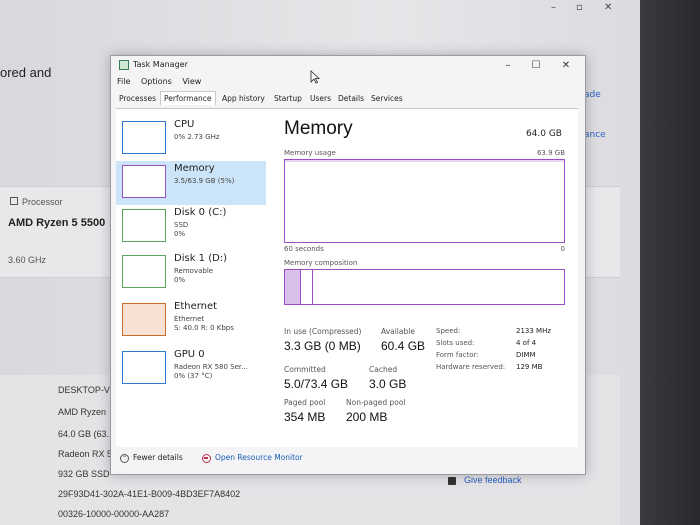  What do you see at coordinates (550, 153) in the screenshot?
I see `memory-usage-max: 63.9 GB` at bounding box center [550, 153].